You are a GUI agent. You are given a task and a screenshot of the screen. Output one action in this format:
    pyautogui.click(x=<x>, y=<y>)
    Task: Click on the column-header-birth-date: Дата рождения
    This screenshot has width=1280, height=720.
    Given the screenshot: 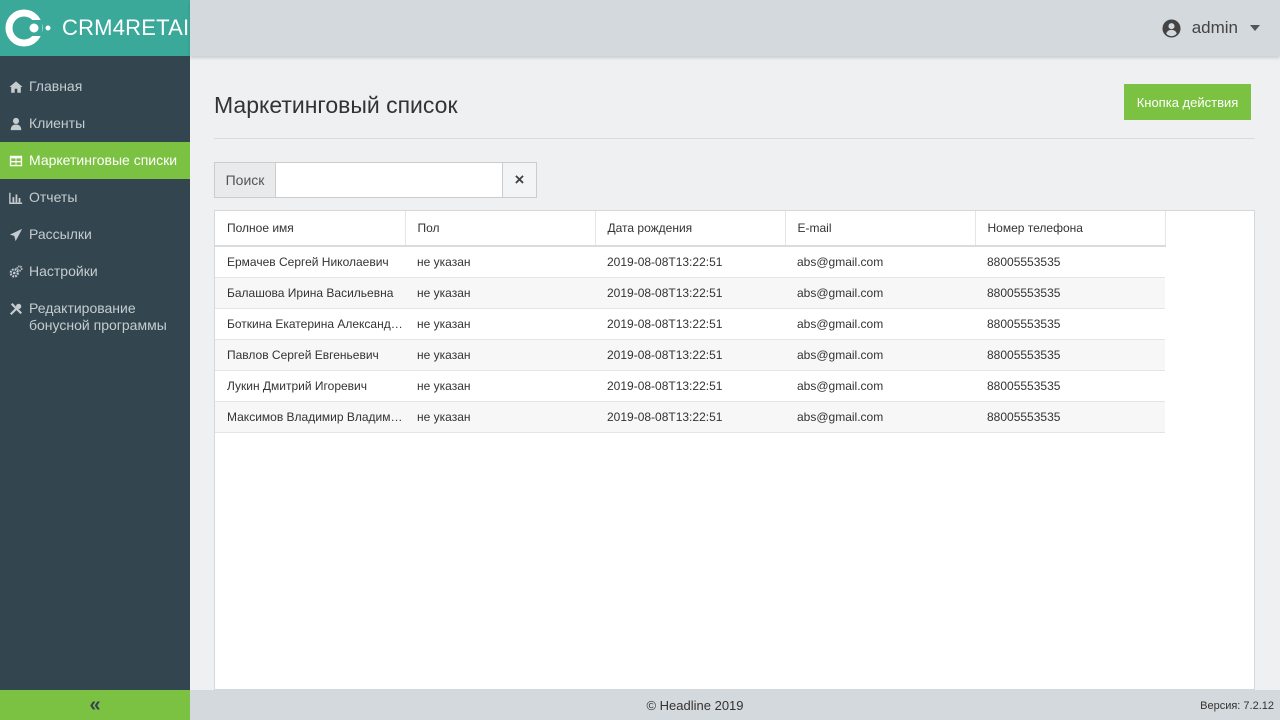 What is the action you would take?
    pyautogui.click(x=690, y=228)
    